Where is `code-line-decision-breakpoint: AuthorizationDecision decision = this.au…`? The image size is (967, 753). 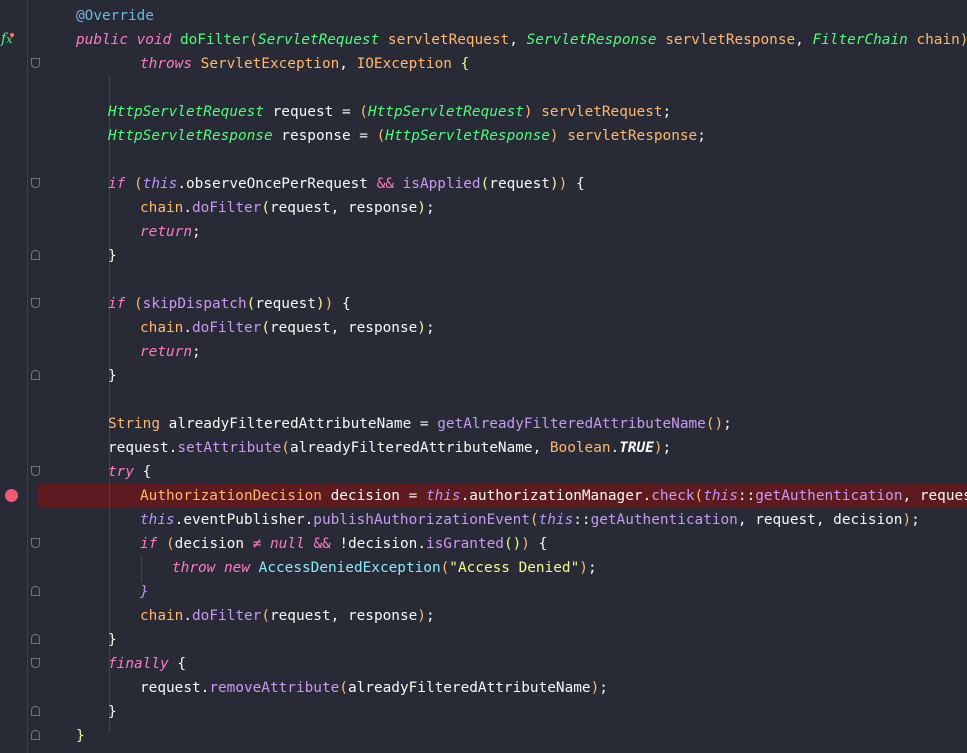
code-line-decision-breakpoint: AuthorizationDecision decision = this.au… is located at coordinates (553, 496).